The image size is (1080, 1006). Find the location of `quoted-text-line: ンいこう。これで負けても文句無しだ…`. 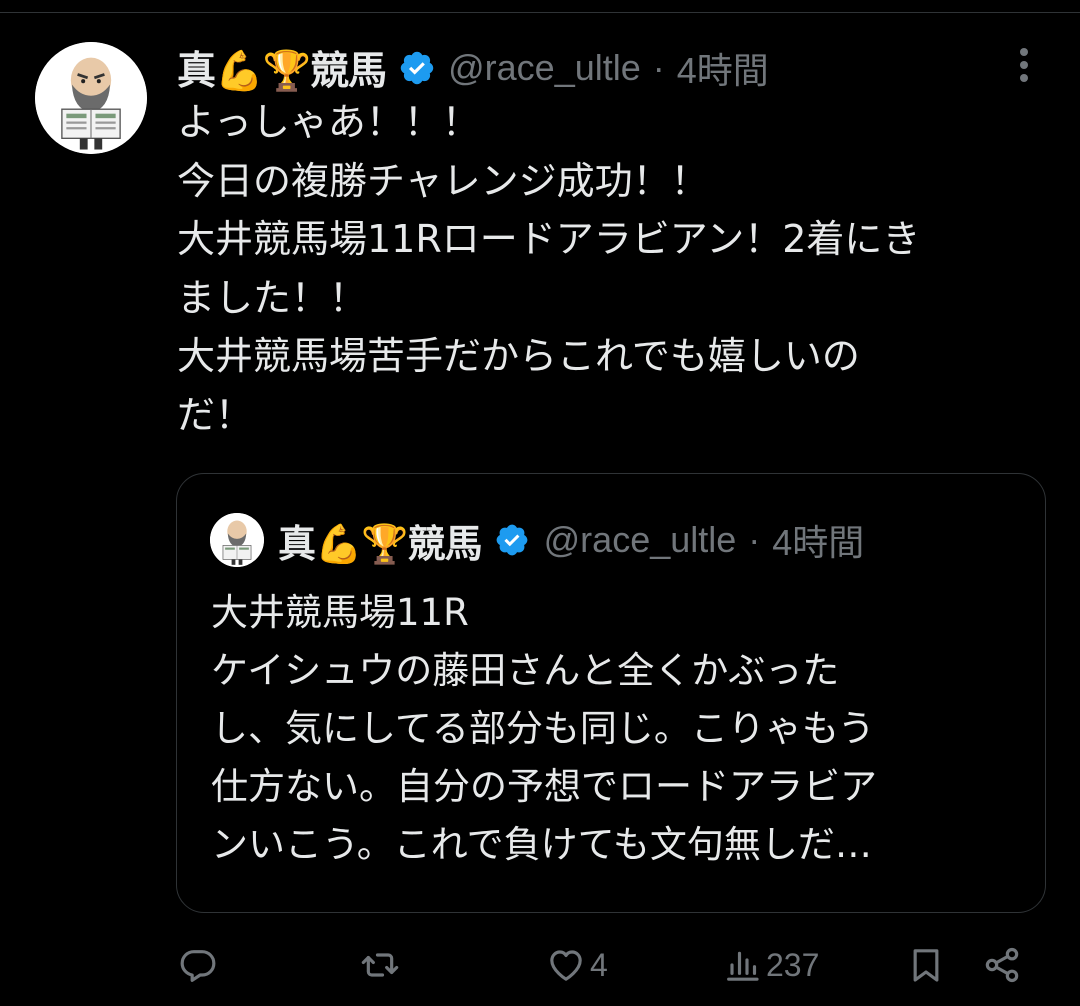

quoted-text-line: ンいこう。これで負けても文句無しだ… is located at coordinates (541, 844).